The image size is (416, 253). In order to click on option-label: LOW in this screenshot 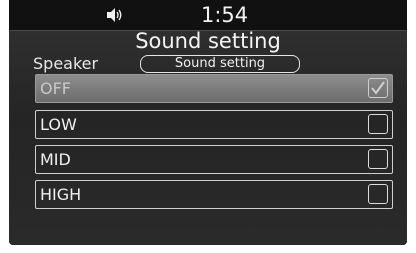, I will do `click(58, 124)`.